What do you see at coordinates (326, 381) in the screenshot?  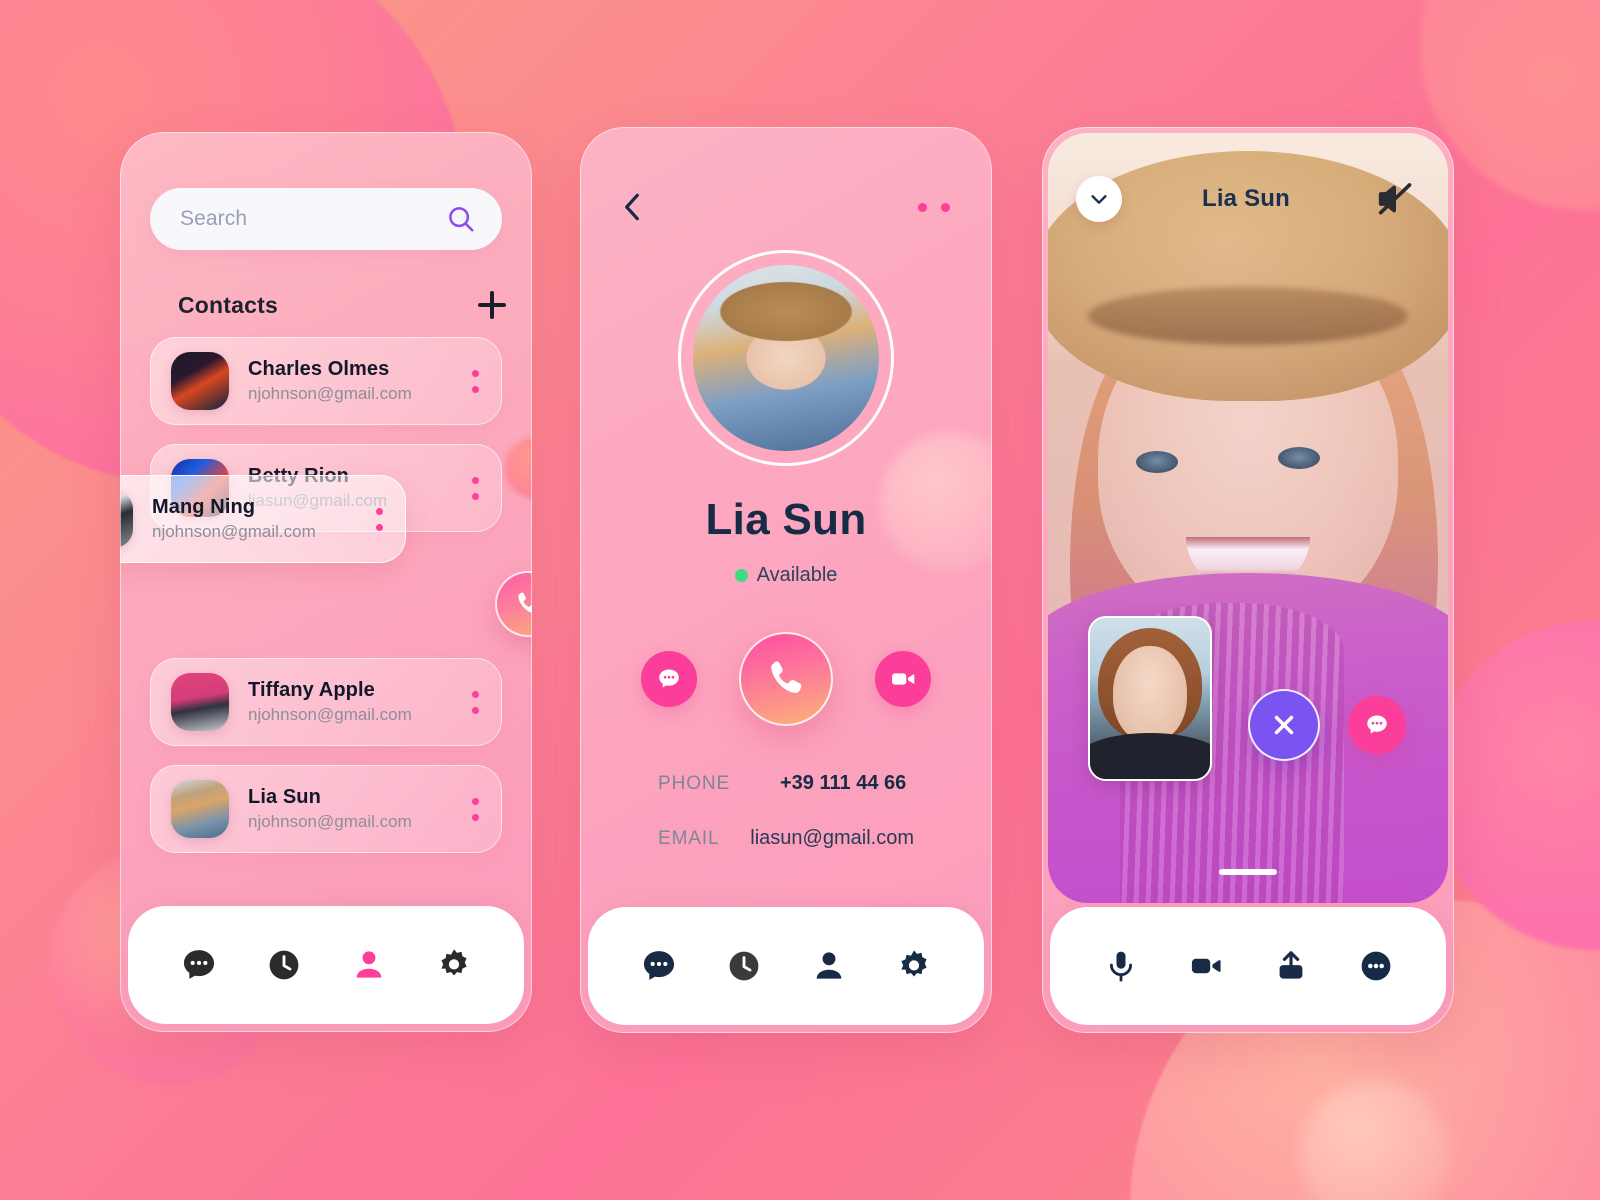 I see `list-item: Charles Olmes njohnson@gmail.com` at bounding box center [326, 381].